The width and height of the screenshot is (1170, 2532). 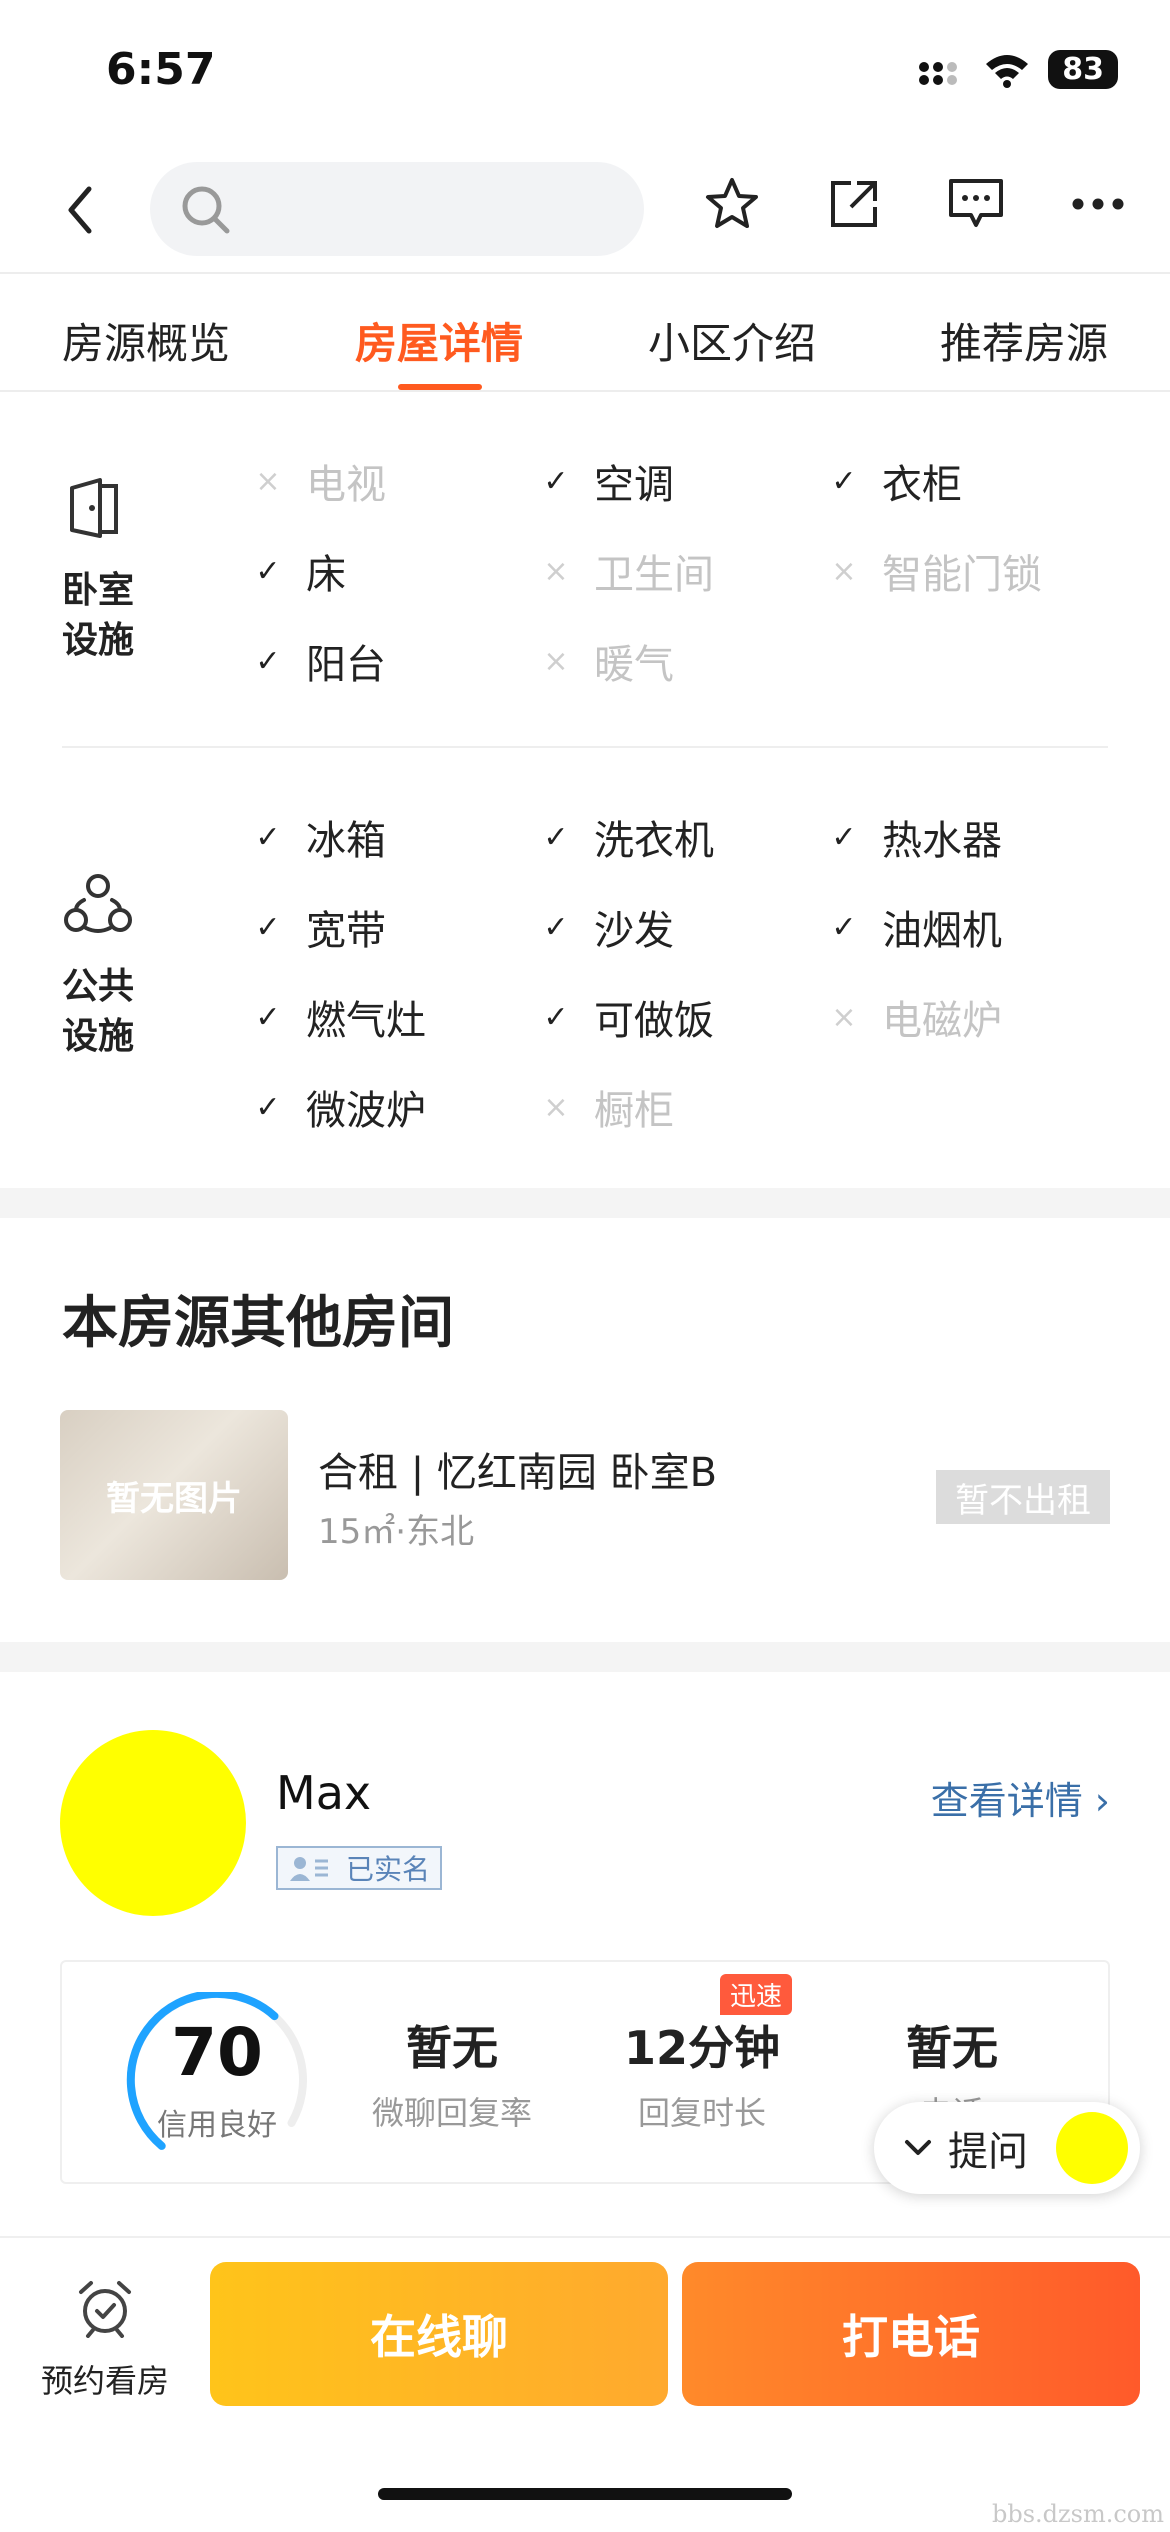 I want to click on share-button, so click(x=854, y=204).